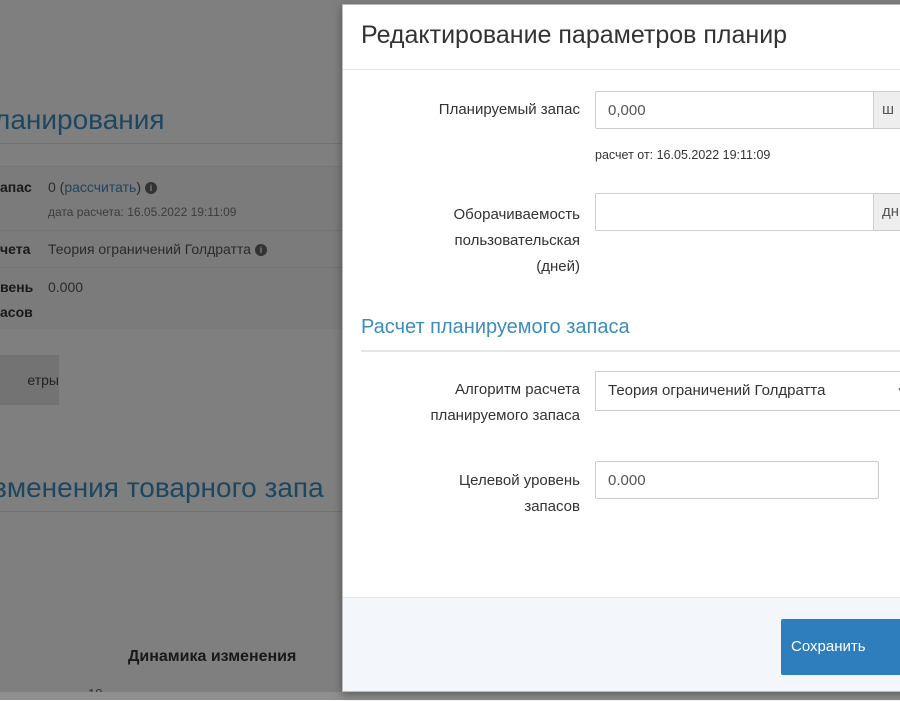 The height and width of the screenshot is (701, 900). I want to click on calc-date-help: расчет от: 16.05.2022 19:11:09, so click(683, 155).